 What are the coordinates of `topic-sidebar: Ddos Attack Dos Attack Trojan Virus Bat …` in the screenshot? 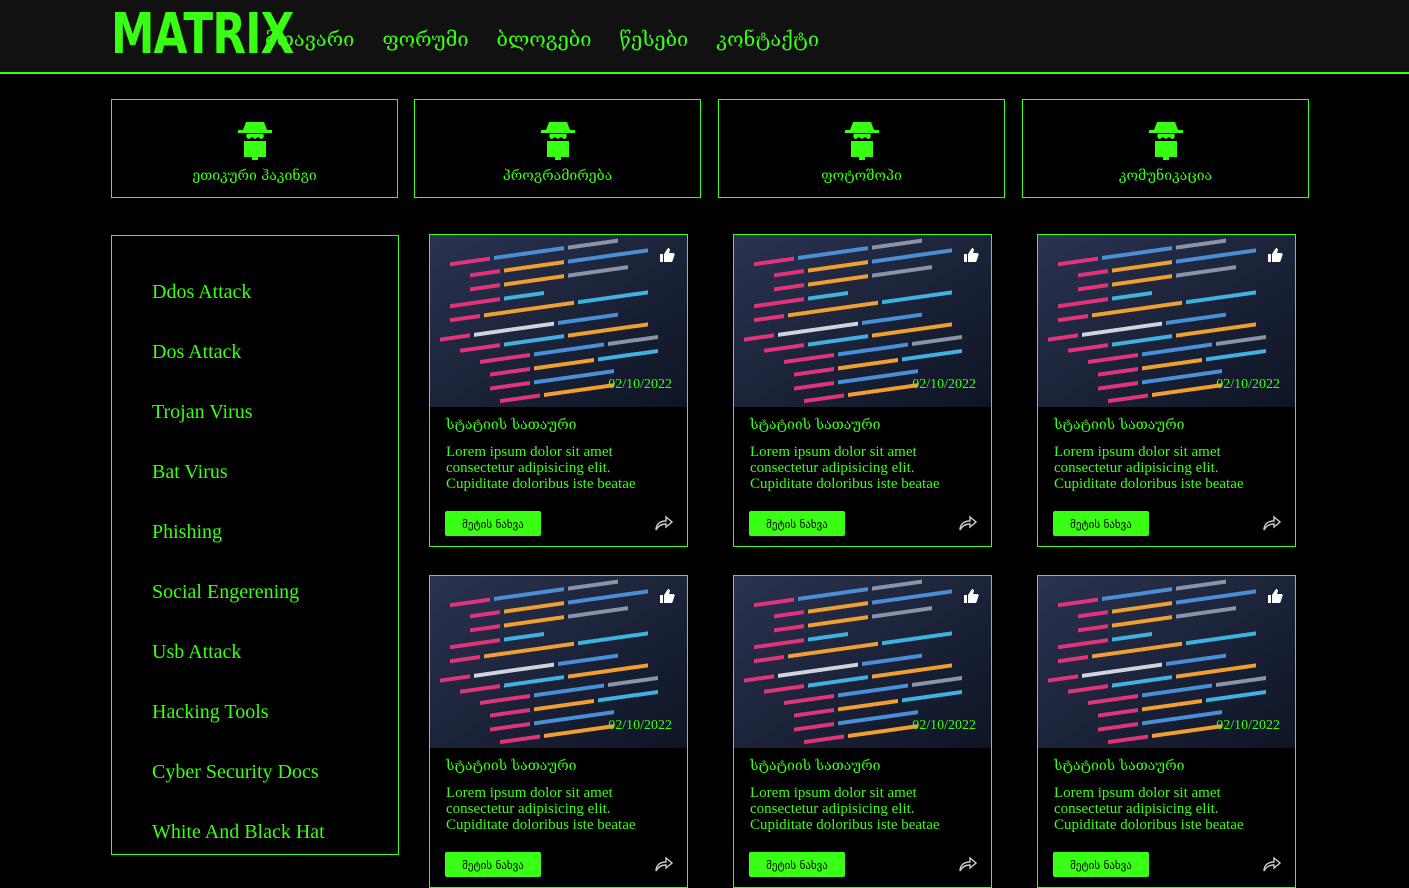 It's located at (255, 545).